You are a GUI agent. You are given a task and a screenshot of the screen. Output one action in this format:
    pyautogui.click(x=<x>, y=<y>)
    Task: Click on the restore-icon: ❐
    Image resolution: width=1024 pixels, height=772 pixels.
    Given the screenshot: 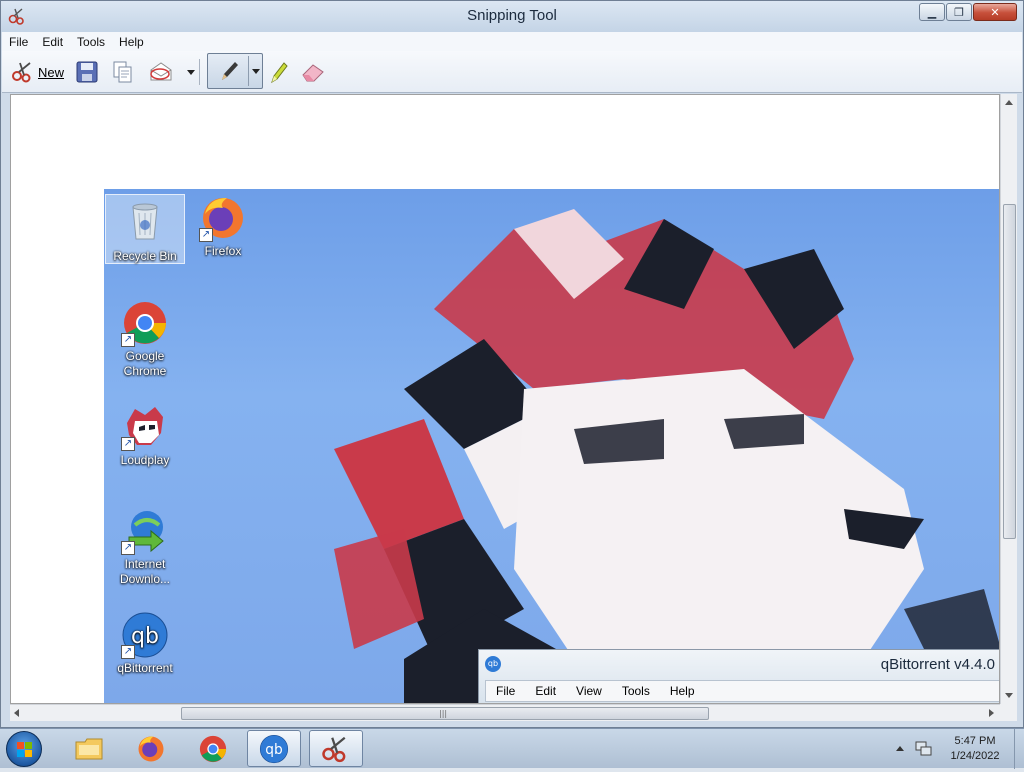 What is the action you would take?
    pyautogui.click(x=959, y=12)
    